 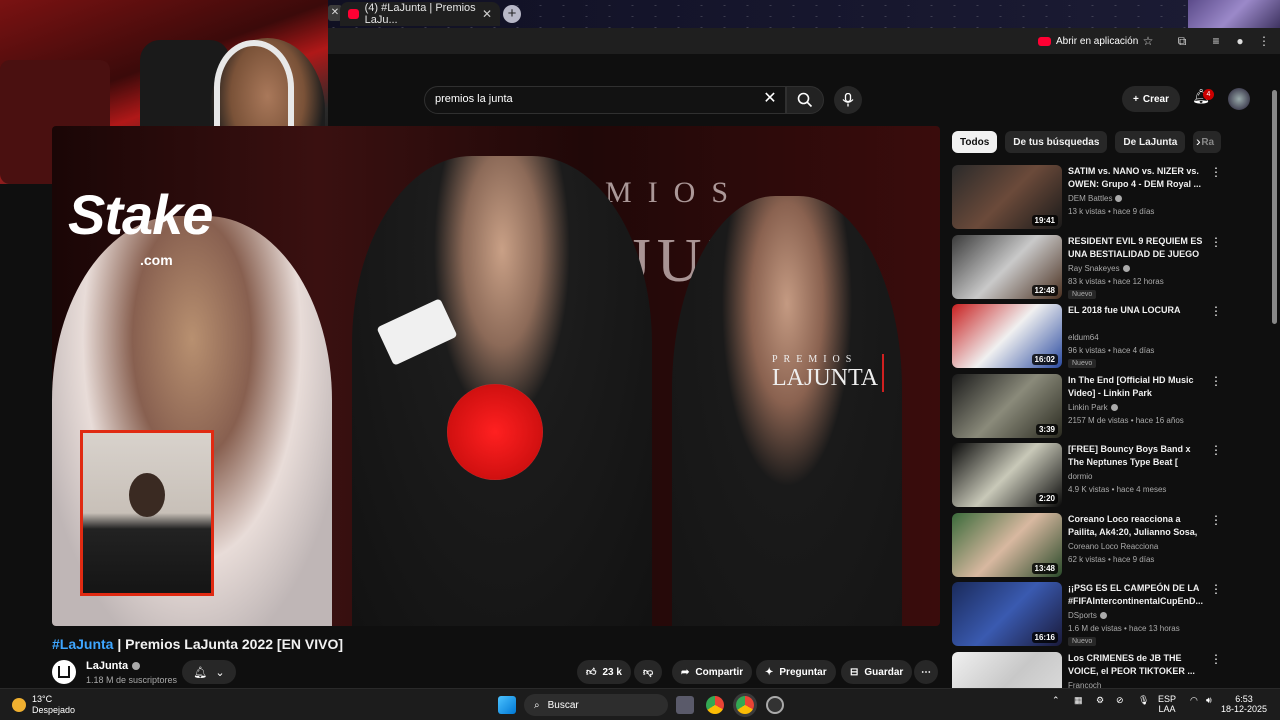 I want to click on recommendation-channel: Coreano Loco Reacciona, so click(x=1113, y=546).